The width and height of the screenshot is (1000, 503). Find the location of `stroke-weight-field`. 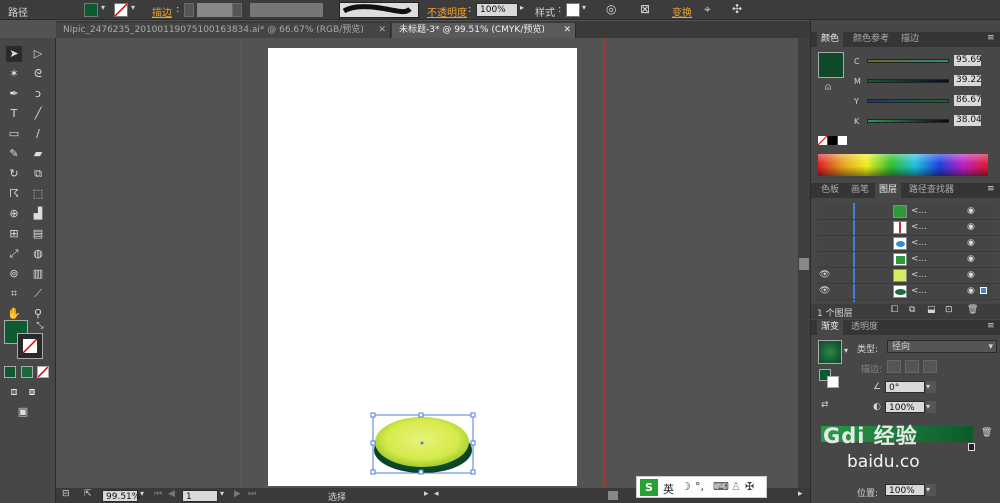

stroke-weight-field is located at coordinates (214, 10).